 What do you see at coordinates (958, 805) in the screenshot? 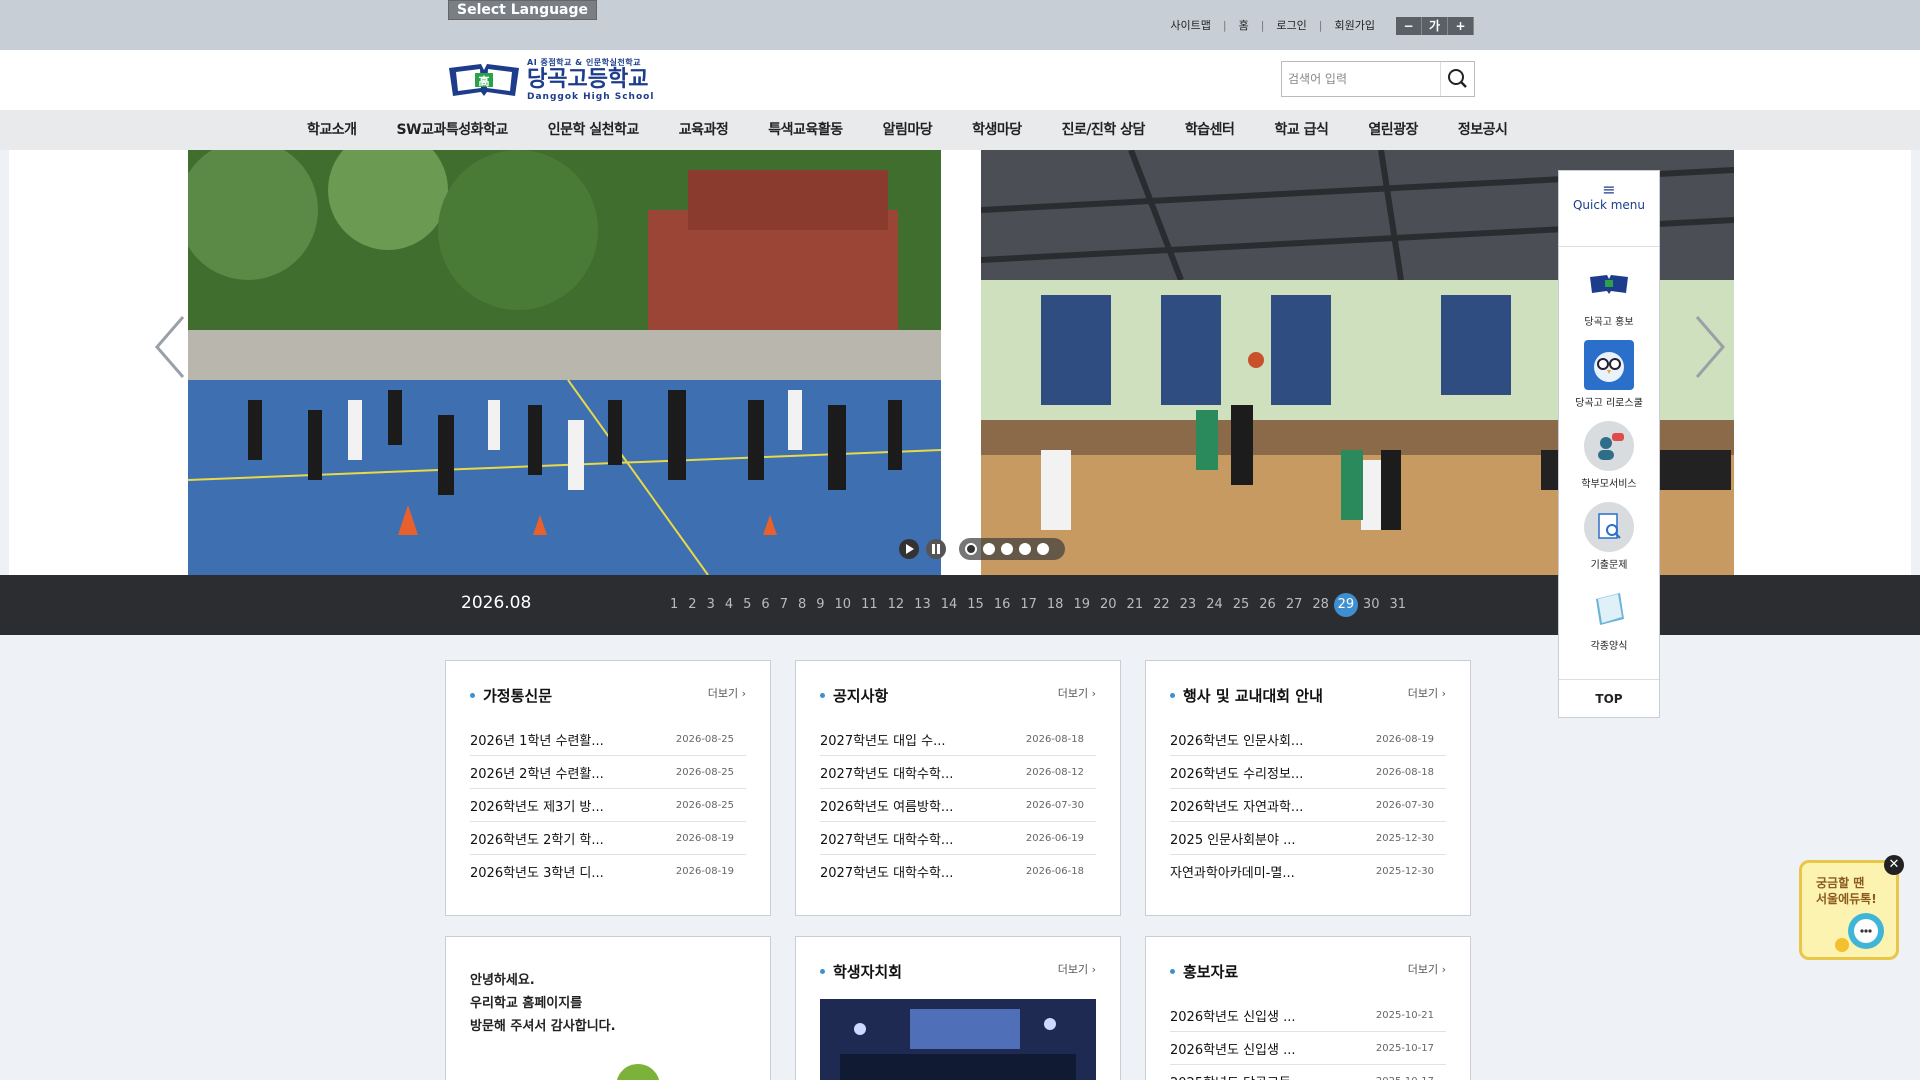
I see `board-post-row: 2026학년도 여름방학... 2026-07-30` at bounding box center [958, 805].